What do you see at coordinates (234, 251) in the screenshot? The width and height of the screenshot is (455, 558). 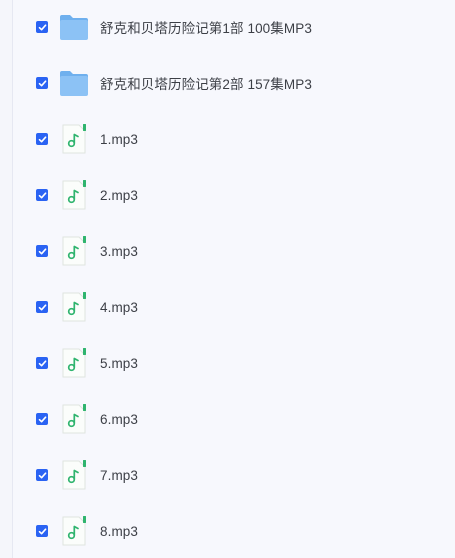 I see `file-row: 3.mp3` at bounding box center [234, 251].